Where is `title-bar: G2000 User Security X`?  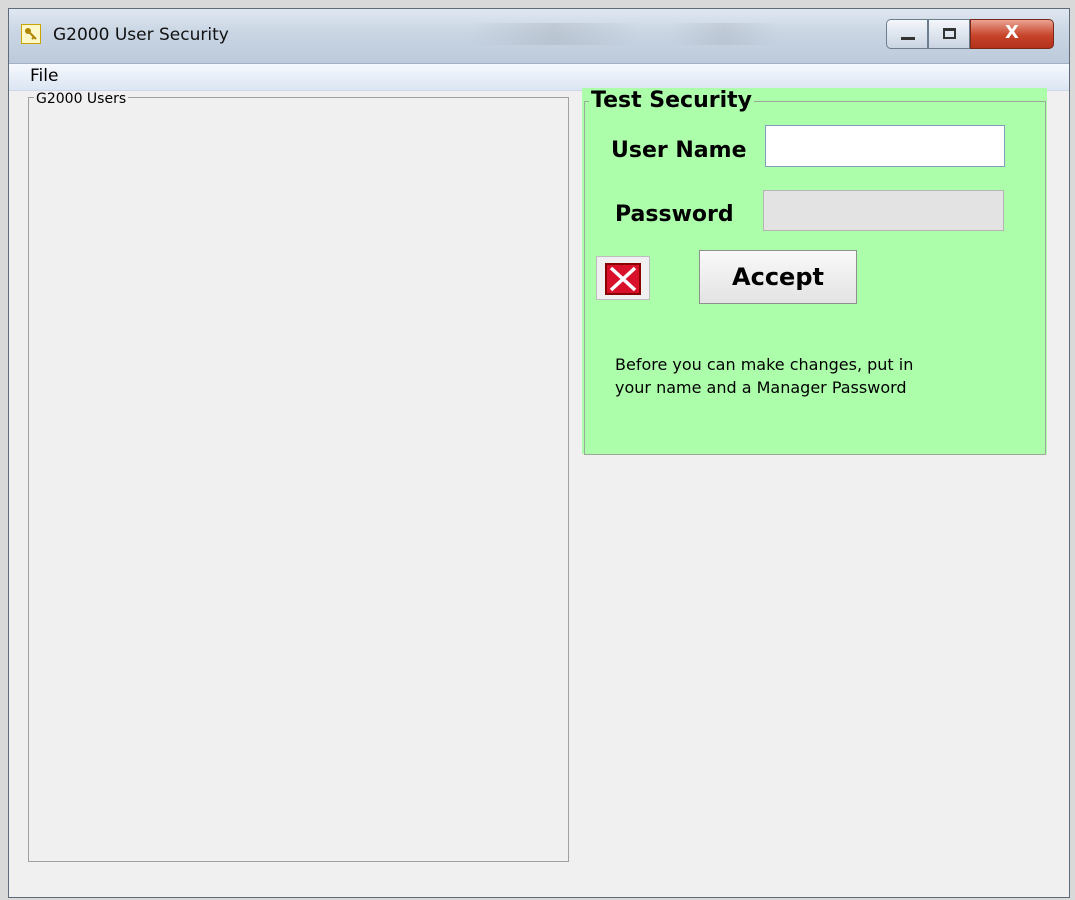
title-bar: G2000 User Security X is located at coordinates (539, 36).